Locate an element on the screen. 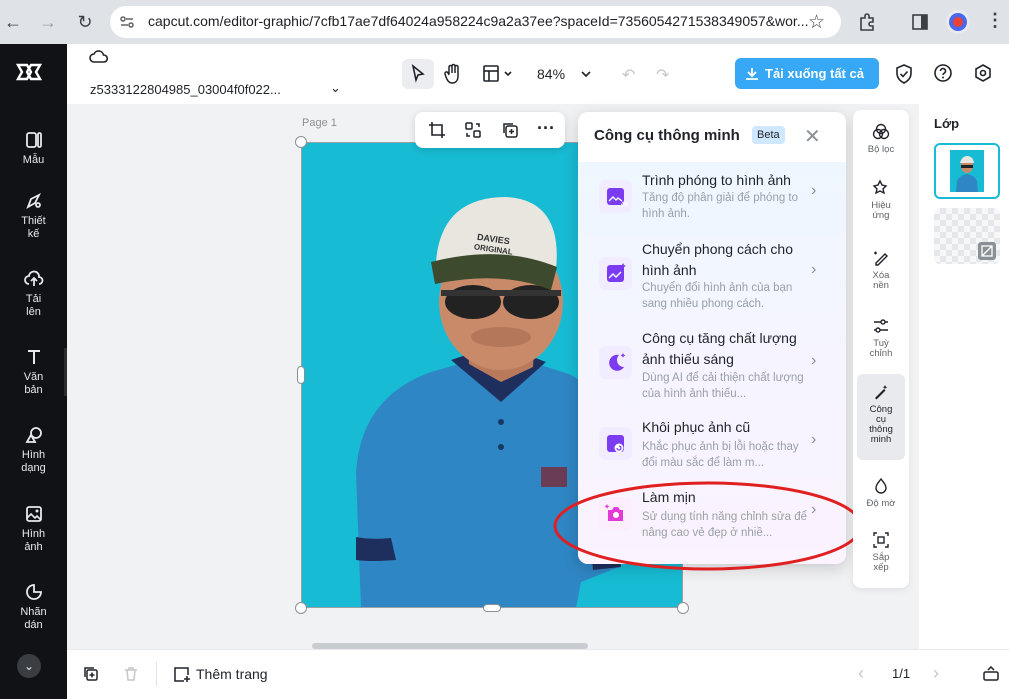 This screenshot has width=1009, height=699. sidebar-item-shapes: Hình dạng is located at coordinates (33, 450).